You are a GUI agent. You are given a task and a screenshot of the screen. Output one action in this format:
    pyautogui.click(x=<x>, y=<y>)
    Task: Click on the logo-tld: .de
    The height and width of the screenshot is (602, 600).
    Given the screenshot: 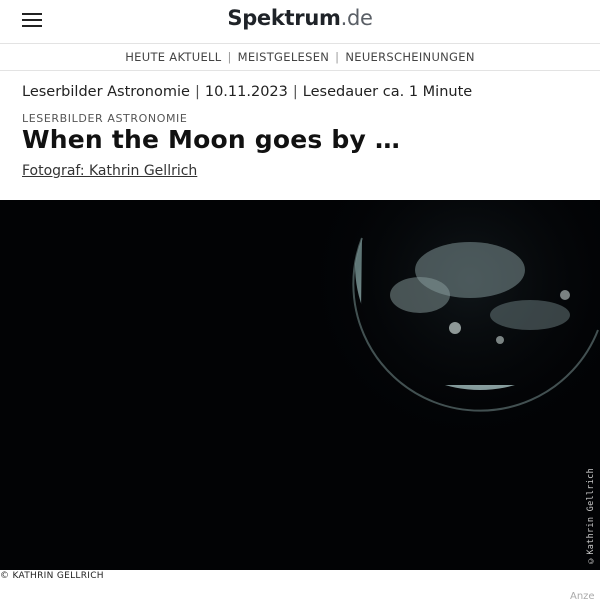 What is the action you would take?
    pyautogui.click(x=356, y=18)
    